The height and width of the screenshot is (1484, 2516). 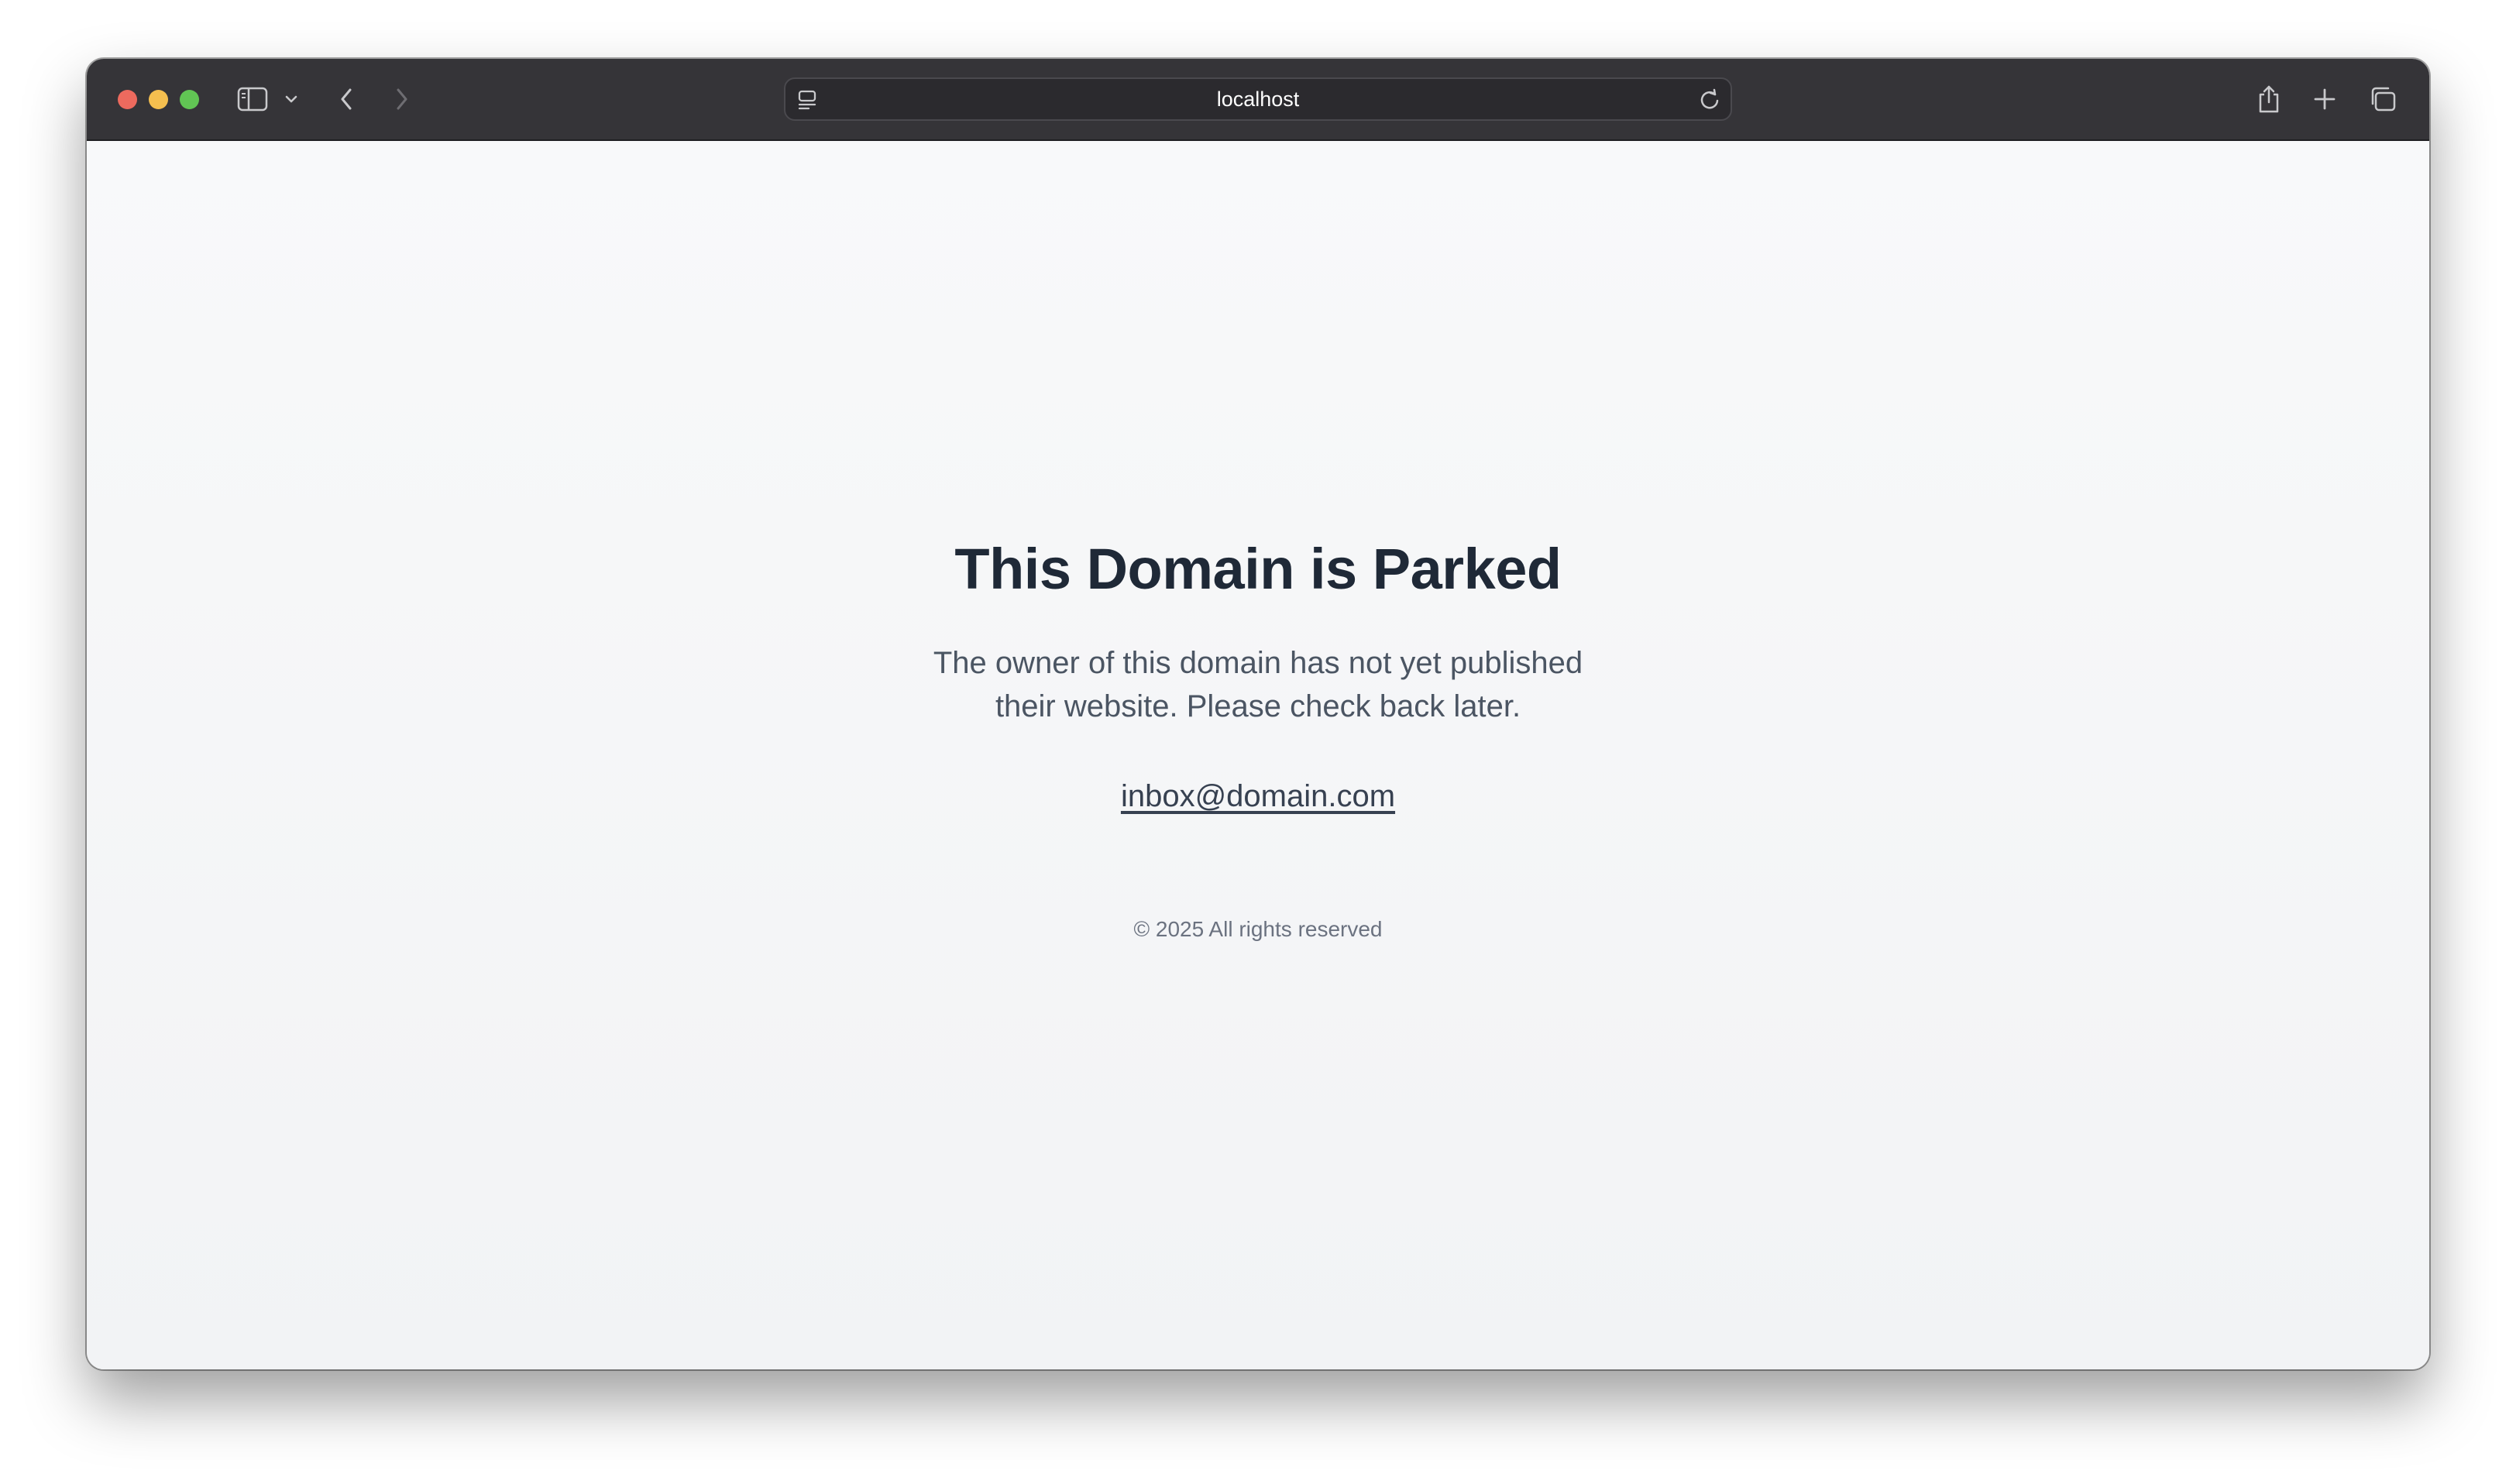 I want to click on message-line-2: their website. Please check back later., so click(x=1258, y=706).